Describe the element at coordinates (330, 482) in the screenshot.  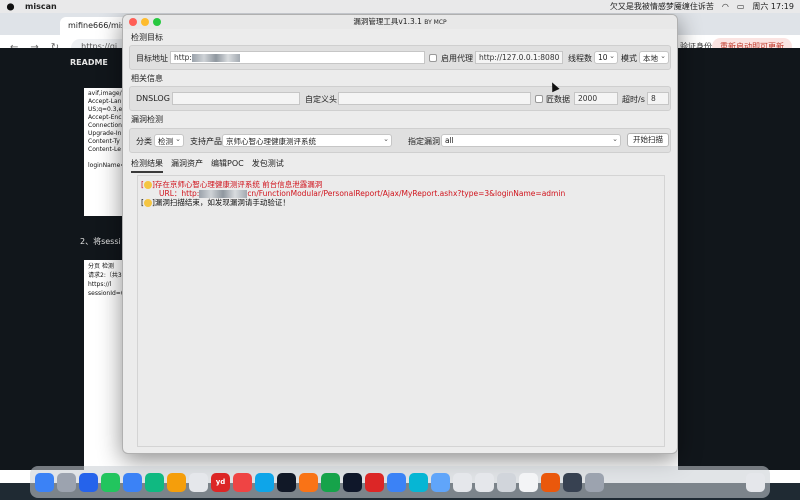
I see `wechat-icon` at that location.